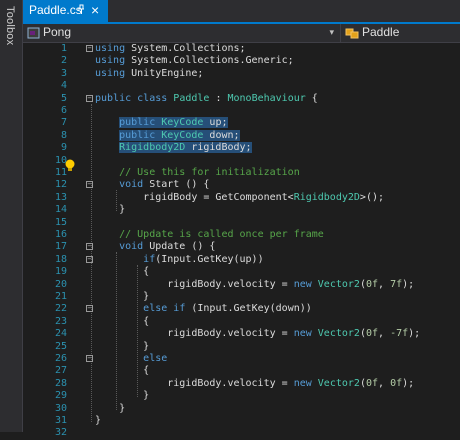 This screenshot has width=460, height=440. I want to click on code-line: 2 using System.Collections.Generic;, so click(241, 61).